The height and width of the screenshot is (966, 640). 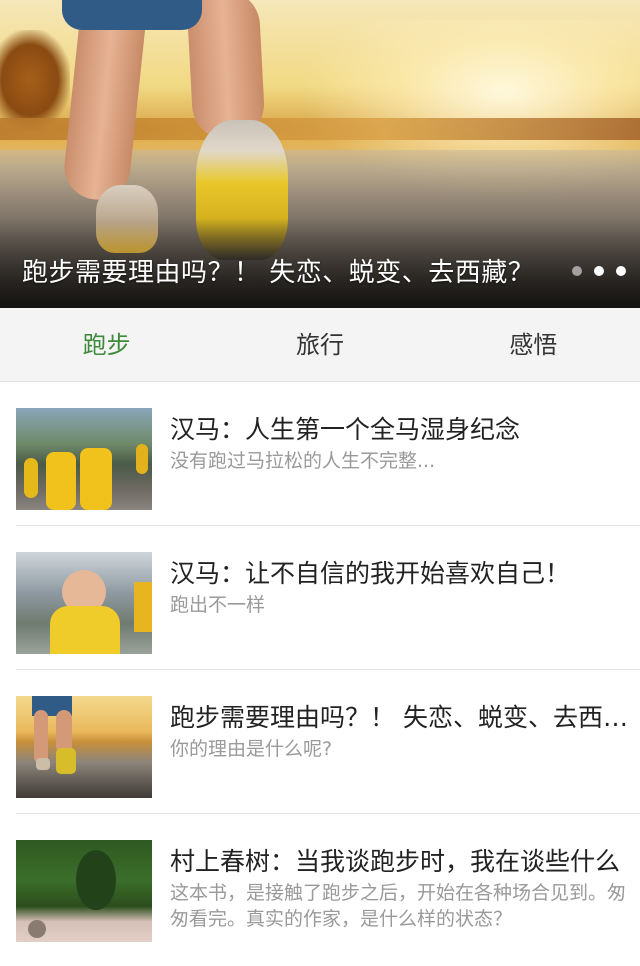 What do you see at coordinates (370, 573) in the screenshot?
I see `article-title: 汉马：让不自信的我开始喜欢自己！` at bounding box center [370, 573].